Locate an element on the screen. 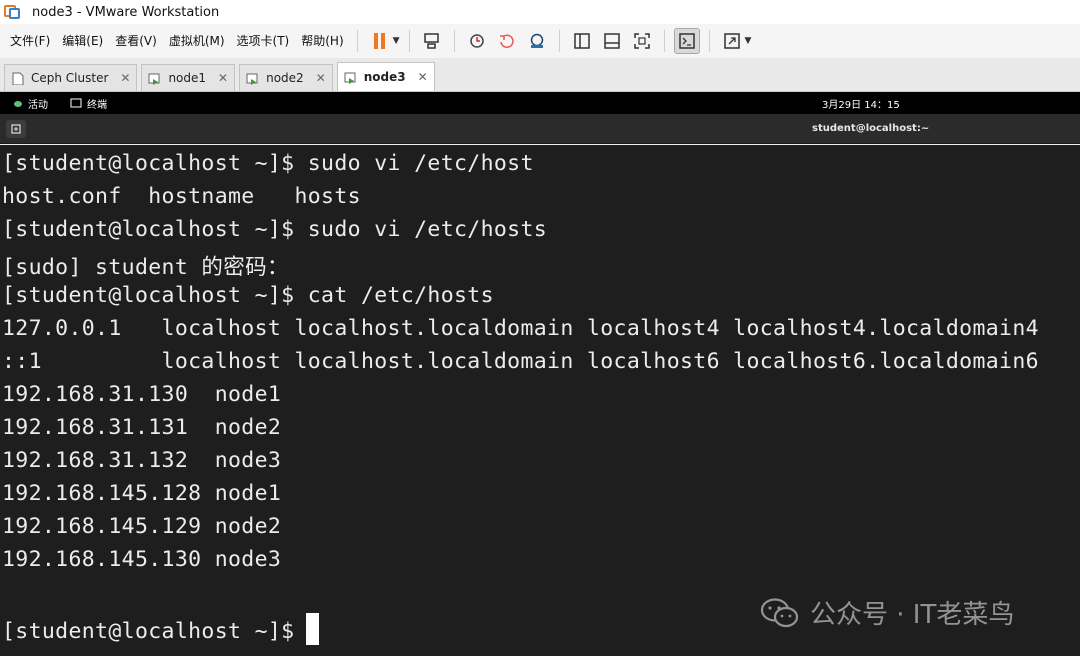 The image size is (1080, 656). show-library-button is located at coordinates (582, 41).